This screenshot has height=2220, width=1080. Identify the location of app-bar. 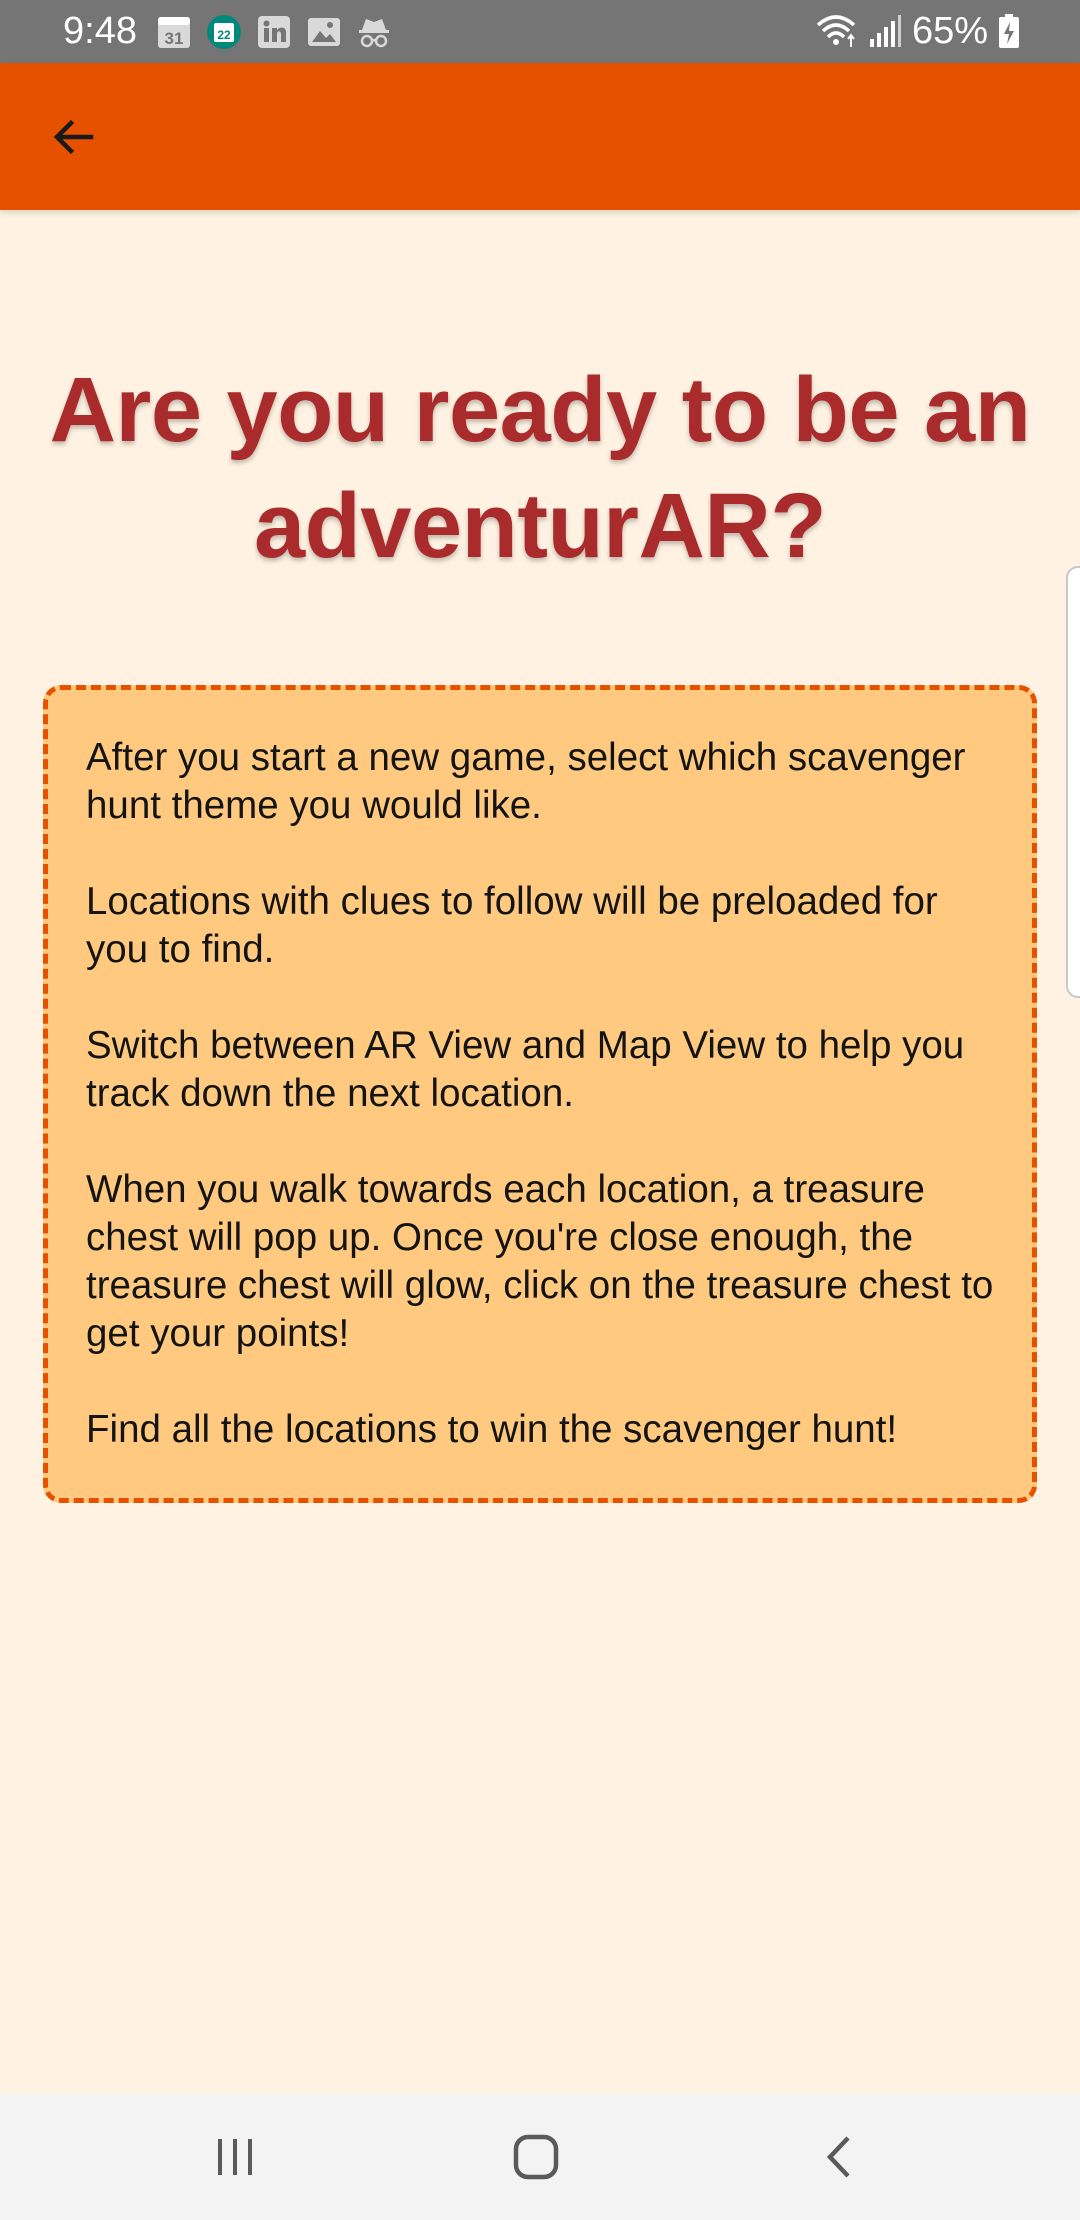
(540, 136).